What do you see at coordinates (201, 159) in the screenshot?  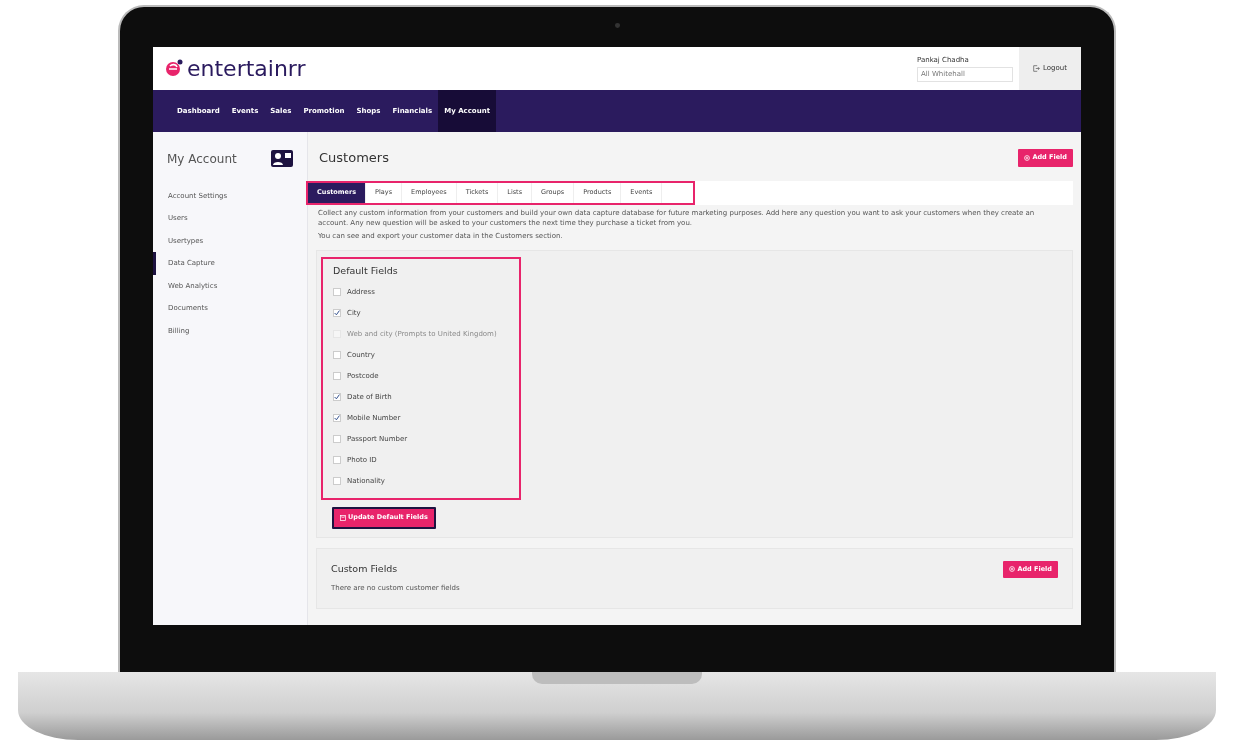 I see `sidebar-title: My Account` at bounding box center [201, 159].